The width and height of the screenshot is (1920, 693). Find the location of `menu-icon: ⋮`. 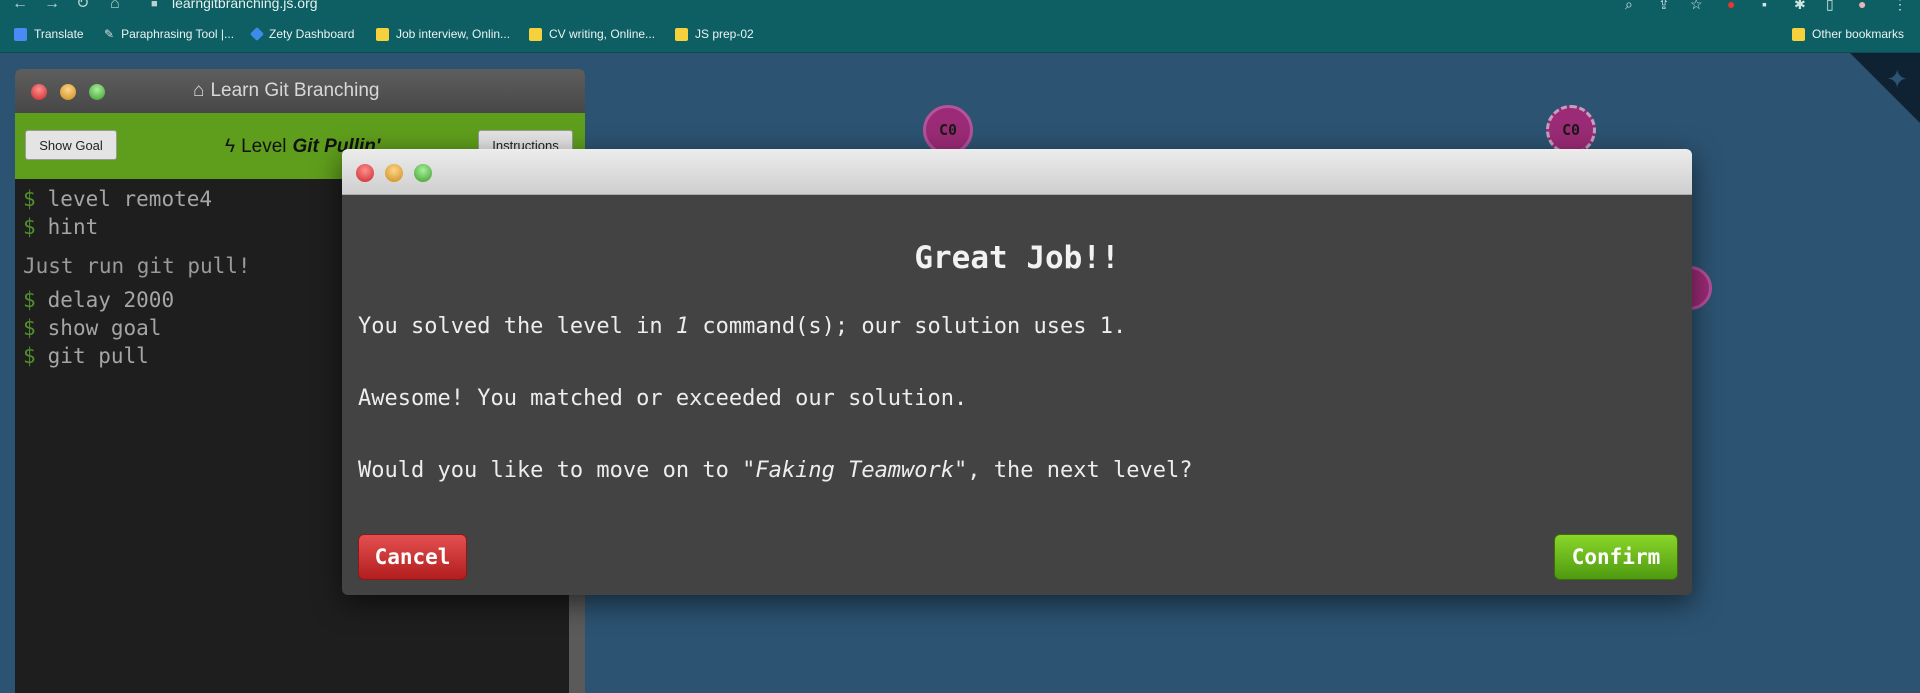

menu-icon: ⋮ is located at coordinates (1900, 6).